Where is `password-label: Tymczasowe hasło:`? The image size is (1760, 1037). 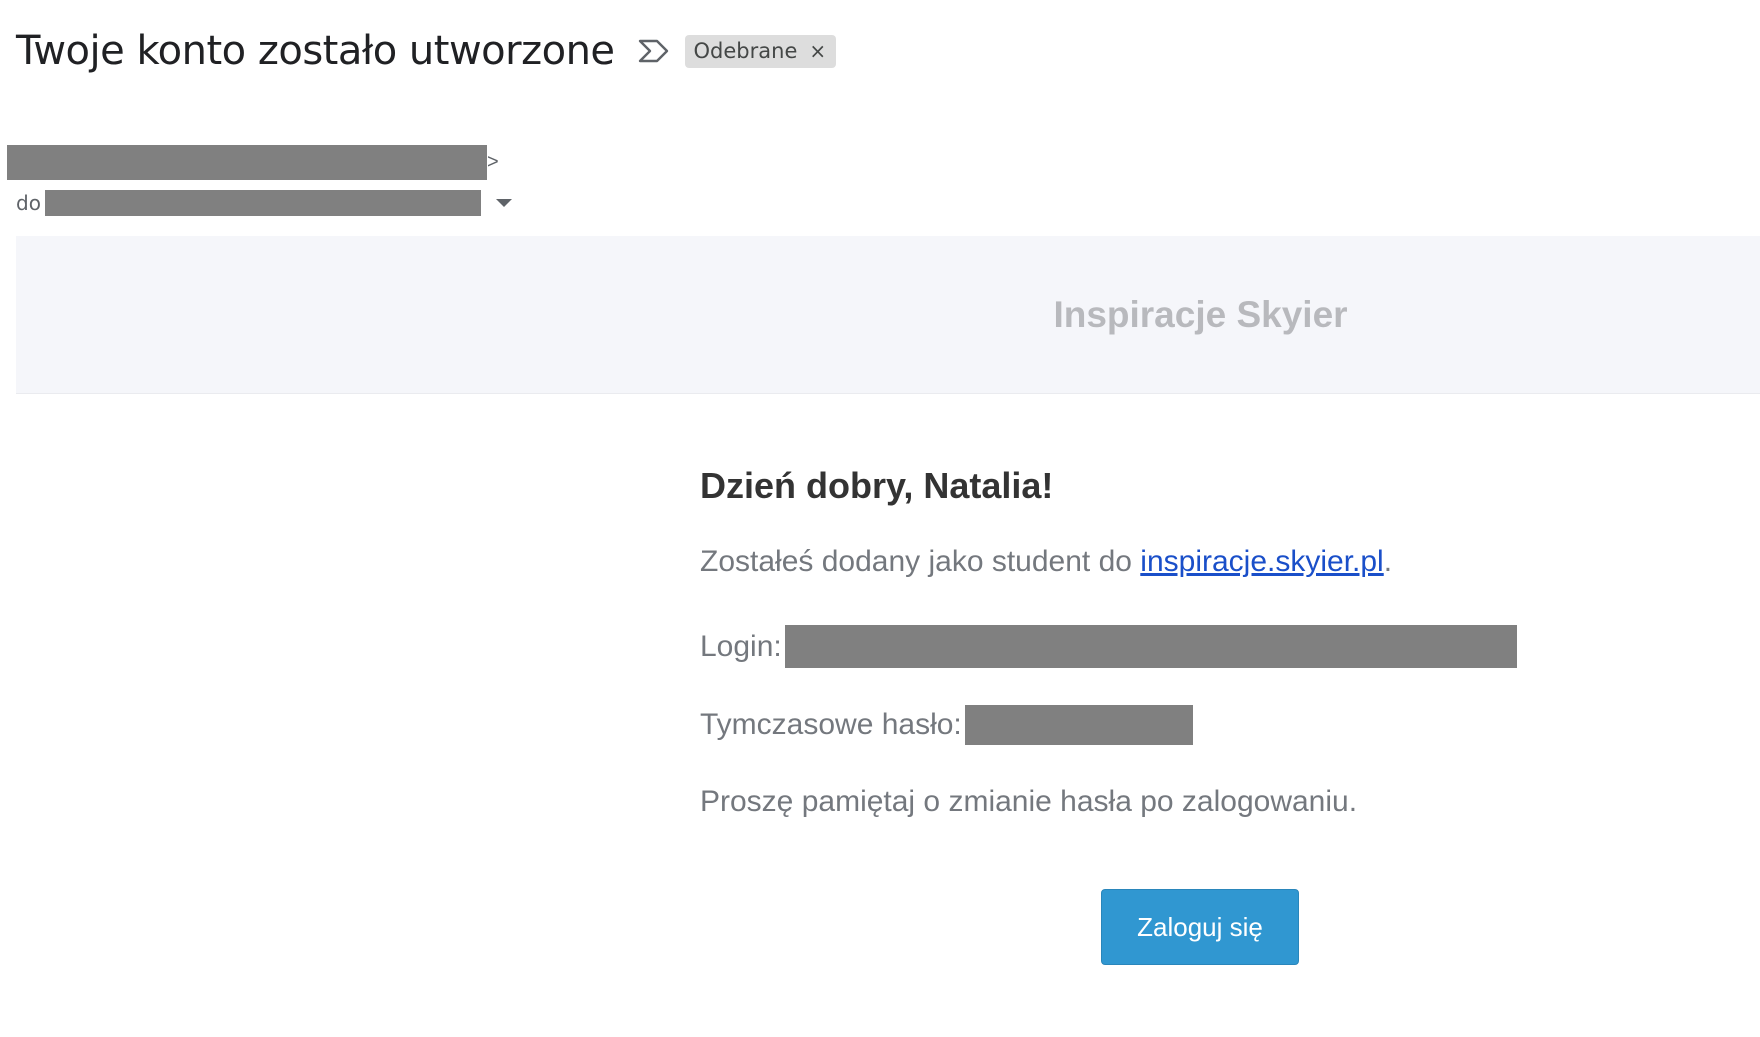
password-label: Tymczasowe hasło: is located at coordinates (831, 724).